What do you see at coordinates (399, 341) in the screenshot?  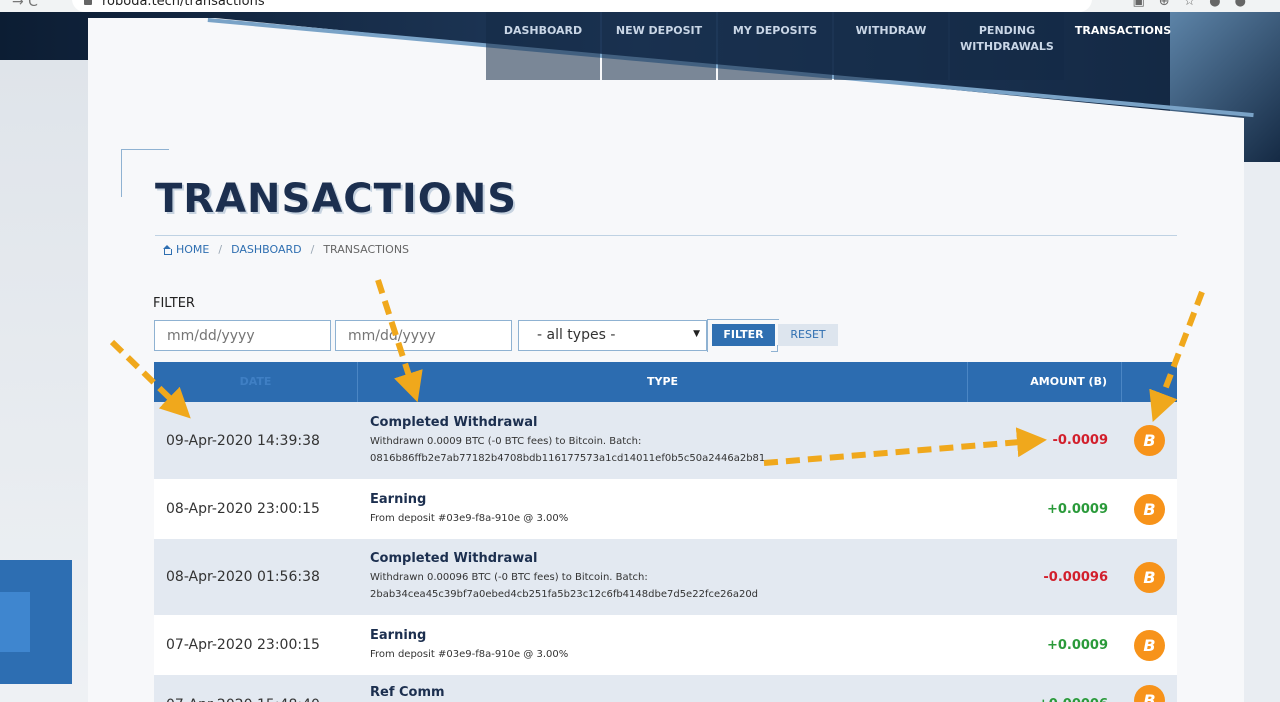 I see `arrow-to-type` at bounding box center [399, 341].